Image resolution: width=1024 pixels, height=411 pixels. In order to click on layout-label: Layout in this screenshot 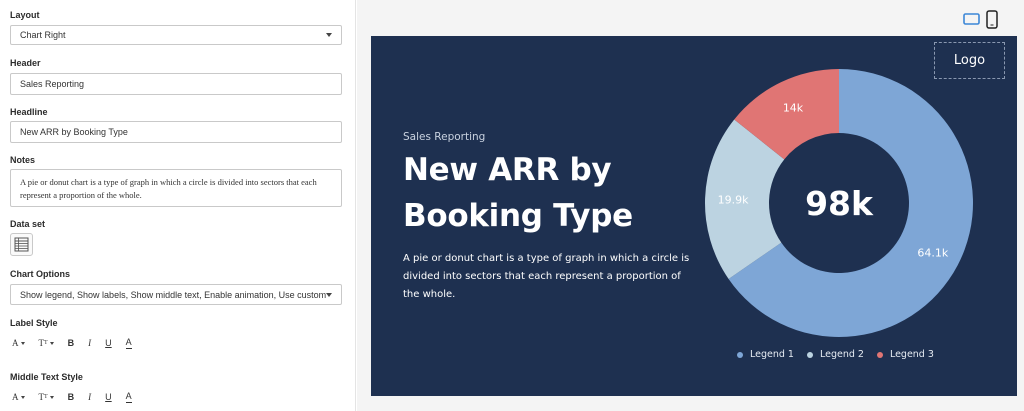, I will do `click(25, 15)`.